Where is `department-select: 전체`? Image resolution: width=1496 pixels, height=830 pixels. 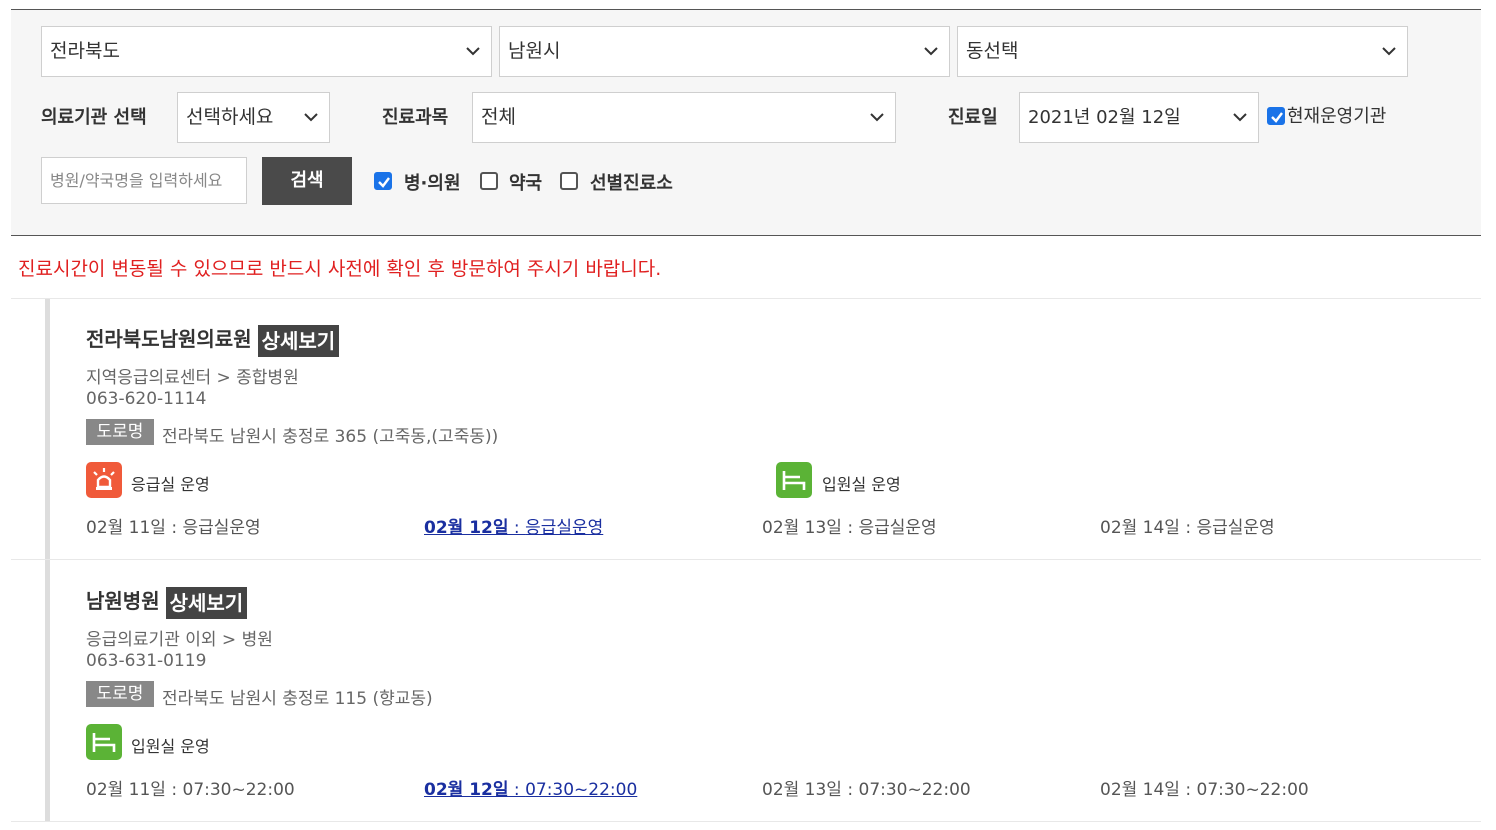 department-select: 전체 is located at coordinates (684, 117).